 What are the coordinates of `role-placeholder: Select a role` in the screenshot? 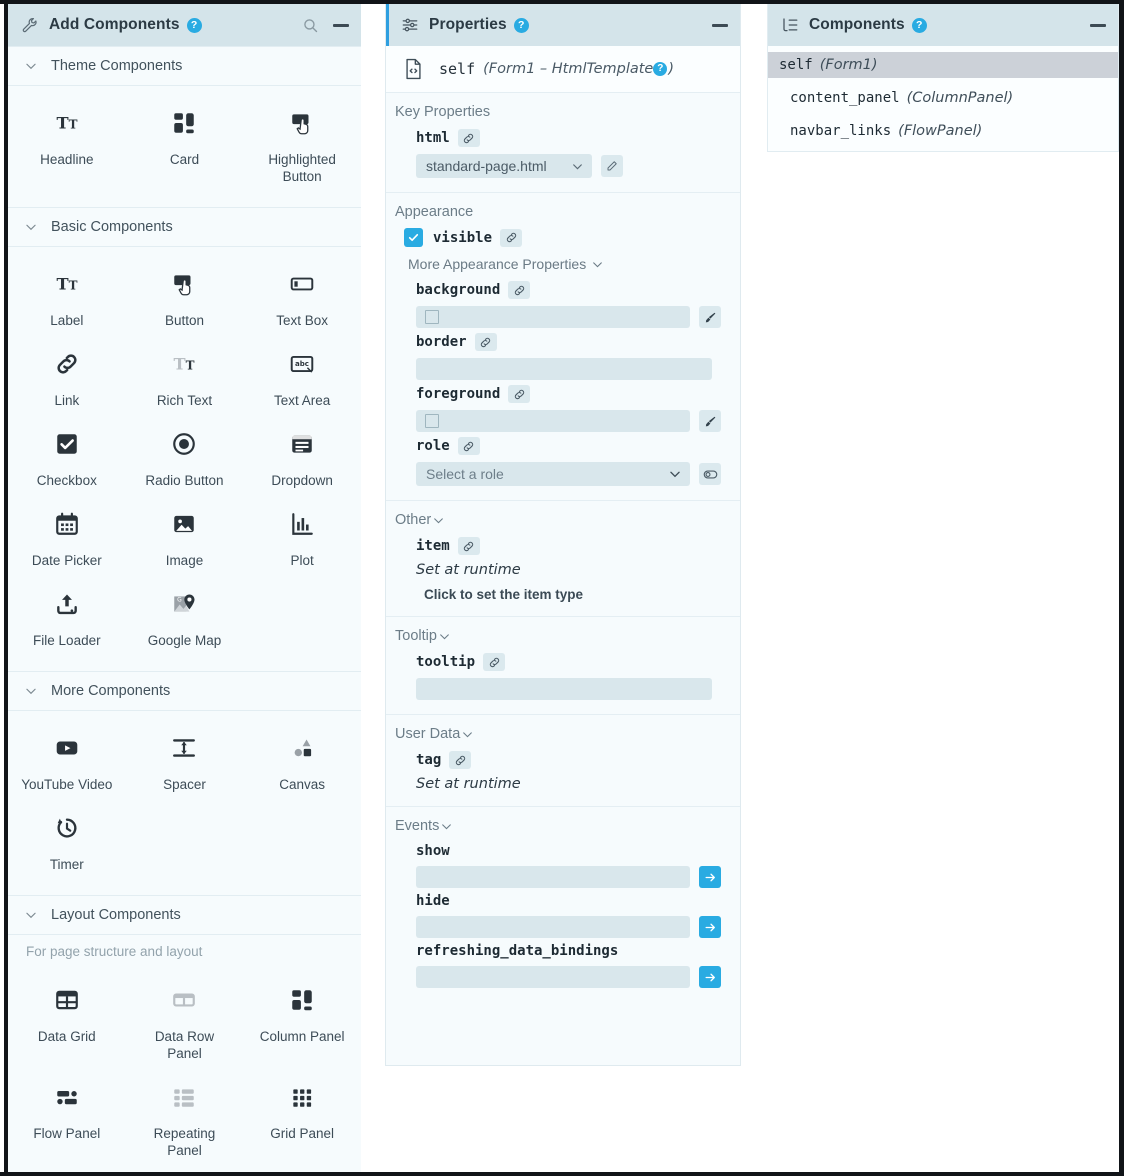 It's located at (465, 474).